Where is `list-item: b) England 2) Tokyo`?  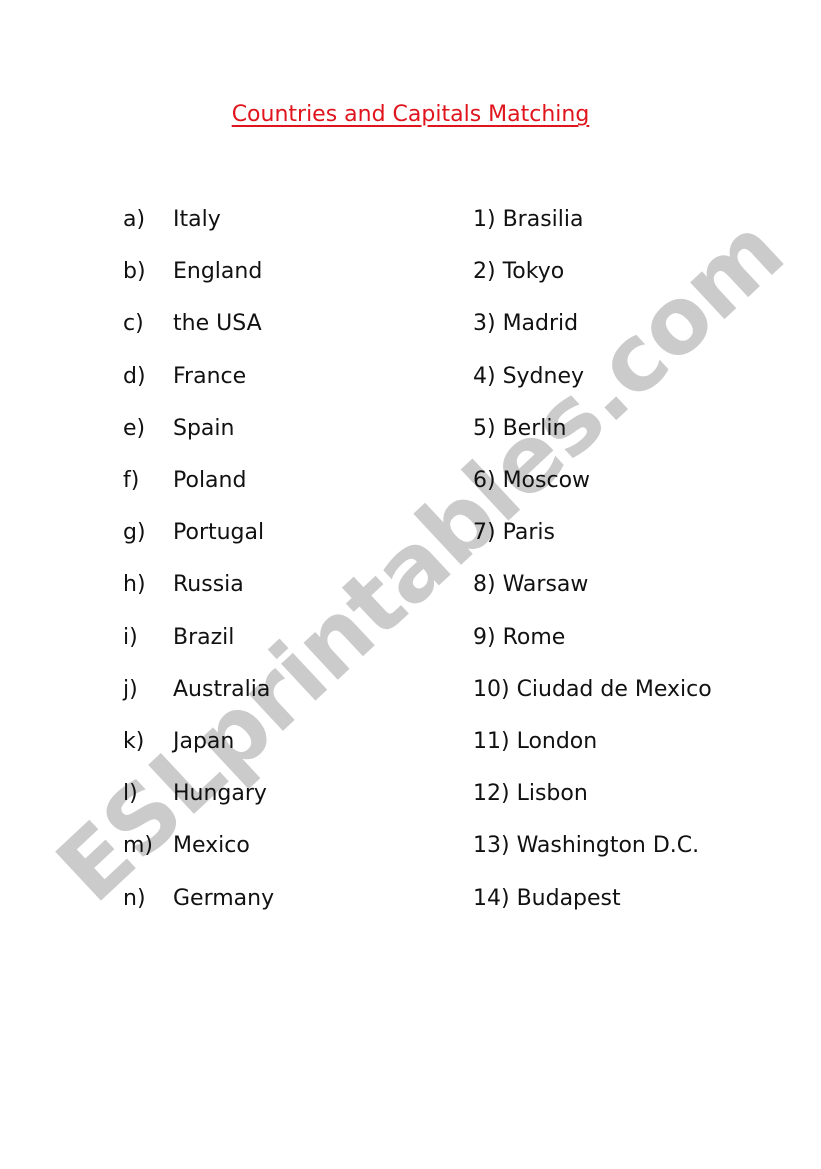 list-item: b) England 2) Tokyo is located at coordinates (410, 274).